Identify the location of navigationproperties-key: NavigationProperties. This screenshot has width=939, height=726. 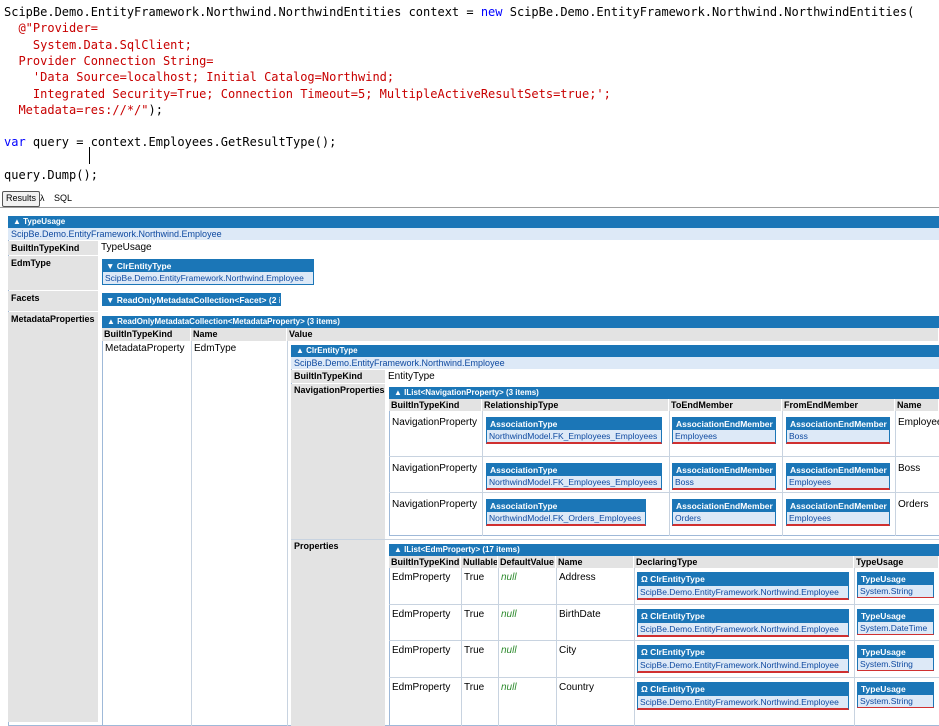
(338, 461).